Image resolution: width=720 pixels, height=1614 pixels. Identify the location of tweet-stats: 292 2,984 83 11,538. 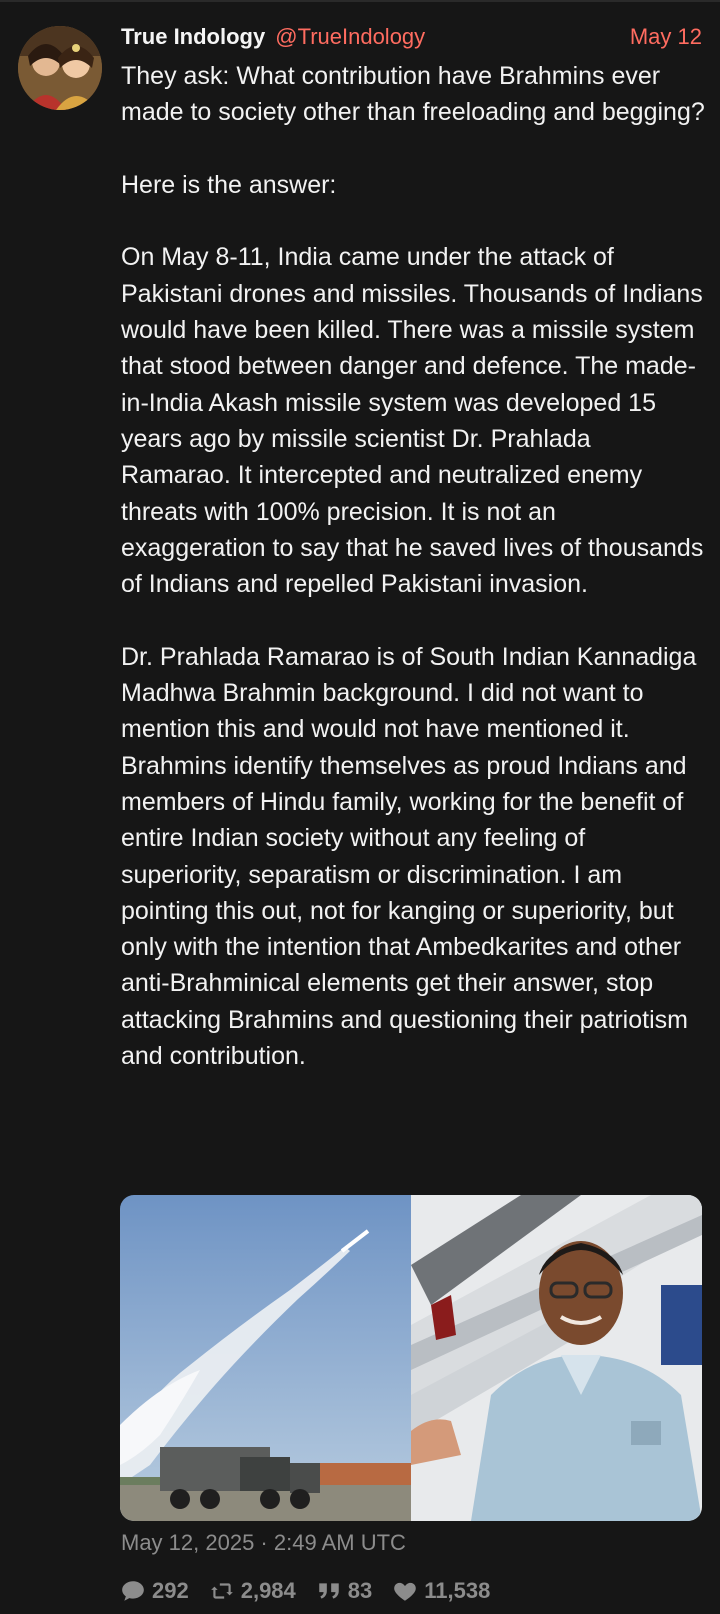
(315, 1591).